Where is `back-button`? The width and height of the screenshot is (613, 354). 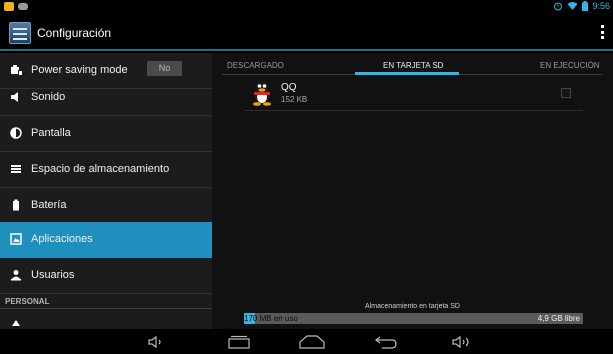 back-button is located at coordinates (386, 341).